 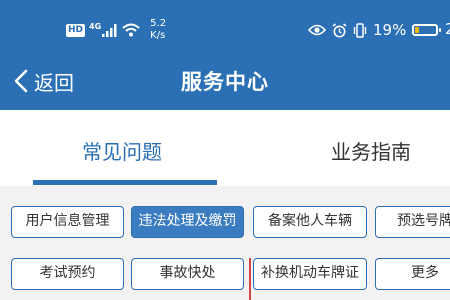 What do you see at coordinates (310, 274) in the screenshot?
I see `chip-replace-plate: 补换机动车牌证` at bounding box center [310, 274].